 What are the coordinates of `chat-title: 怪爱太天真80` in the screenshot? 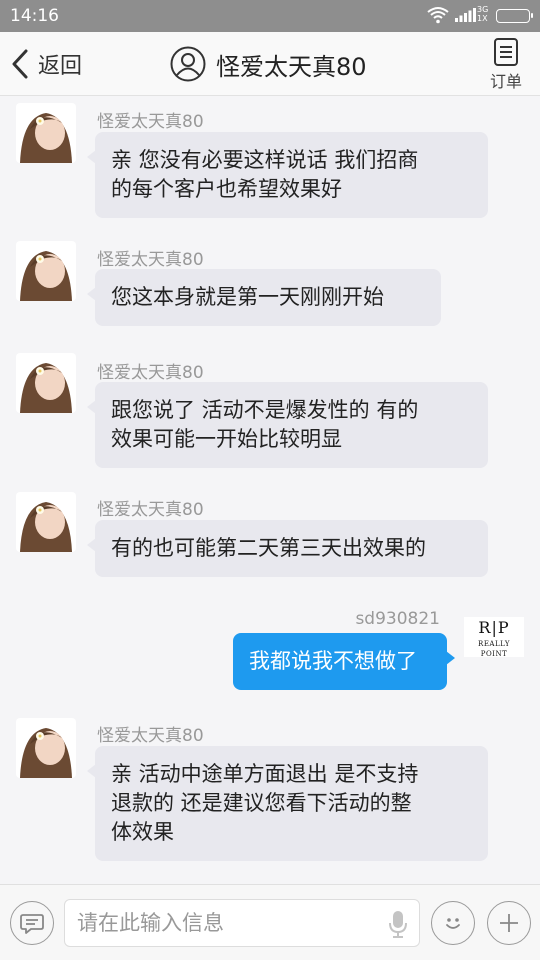 It's located at (268, 64).